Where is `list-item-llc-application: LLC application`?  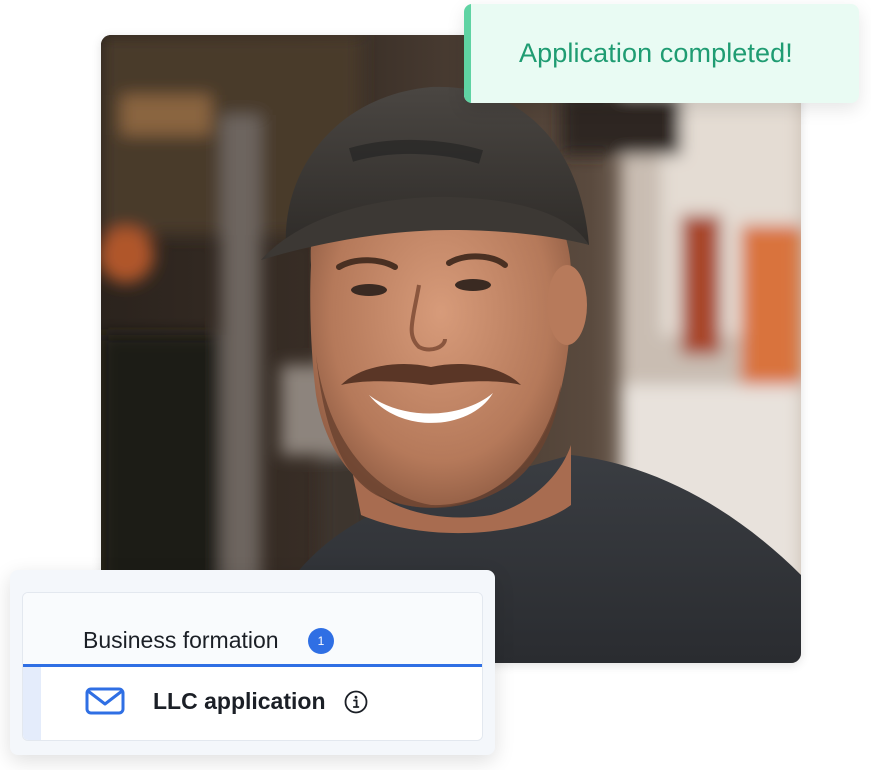 list-item-llc-application: LLC application is located at coordinates (252, 703).